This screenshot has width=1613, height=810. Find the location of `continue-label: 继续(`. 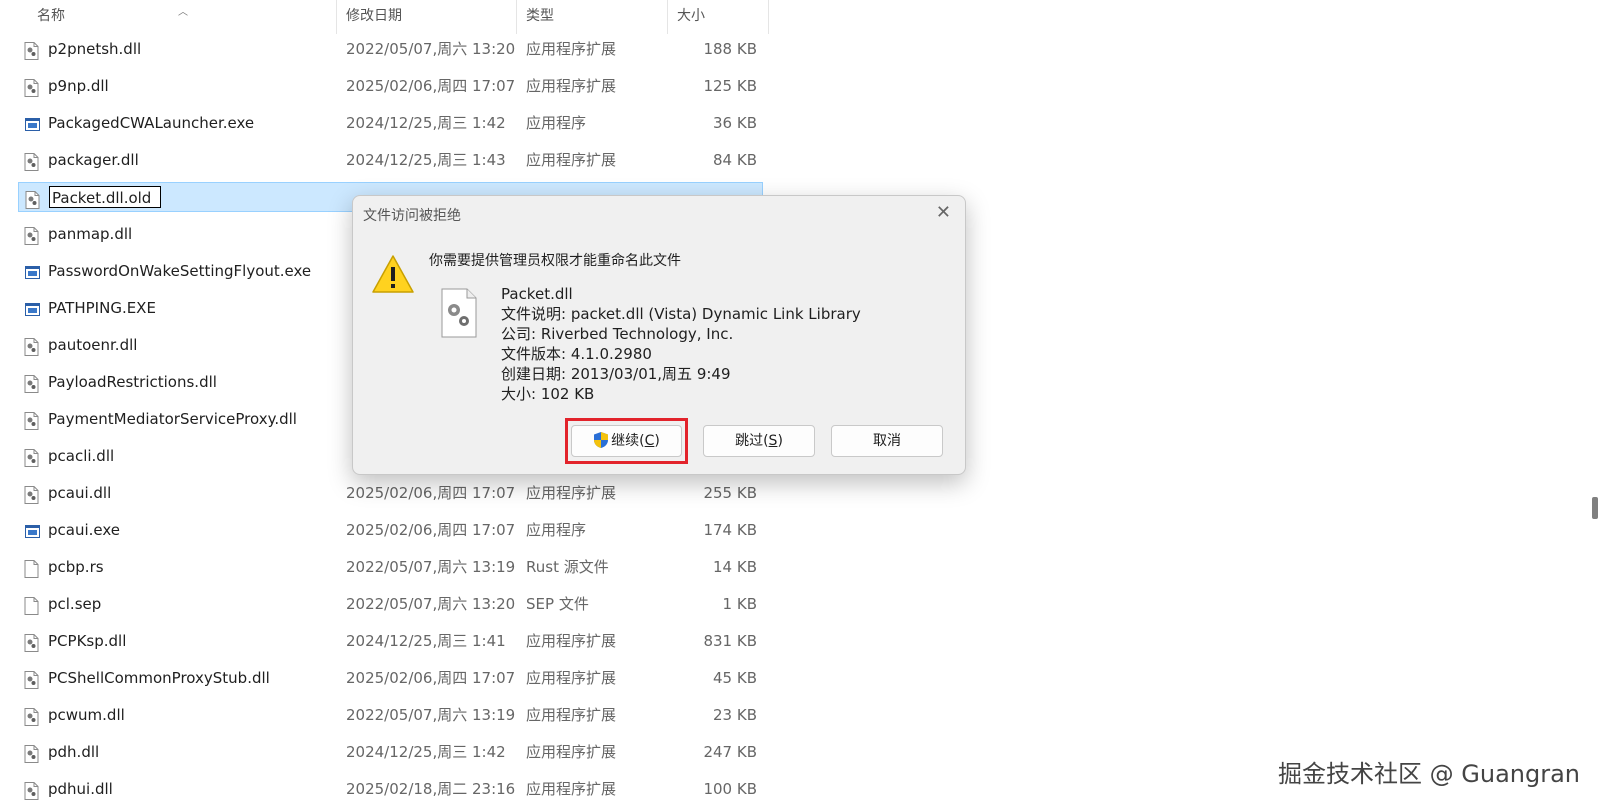

continue-label: 继续( is located at coordinates (628, 441).